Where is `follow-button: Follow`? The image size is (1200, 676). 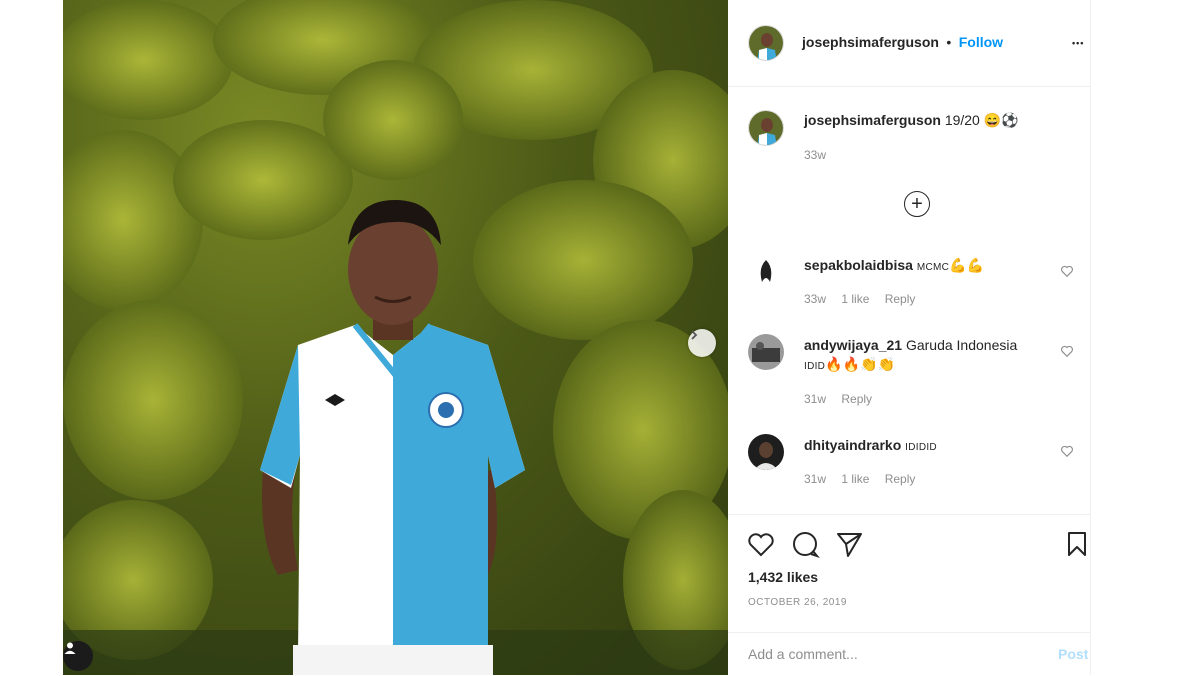 follow-button: Follow is located at coordinates (981, 42).